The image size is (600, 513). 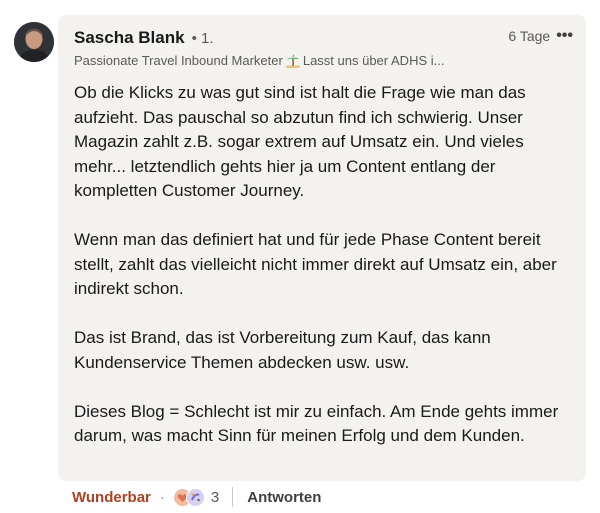 I want to click on comment-actions: Wunderbar · 3 Antworten, so click(x=196, y=497).